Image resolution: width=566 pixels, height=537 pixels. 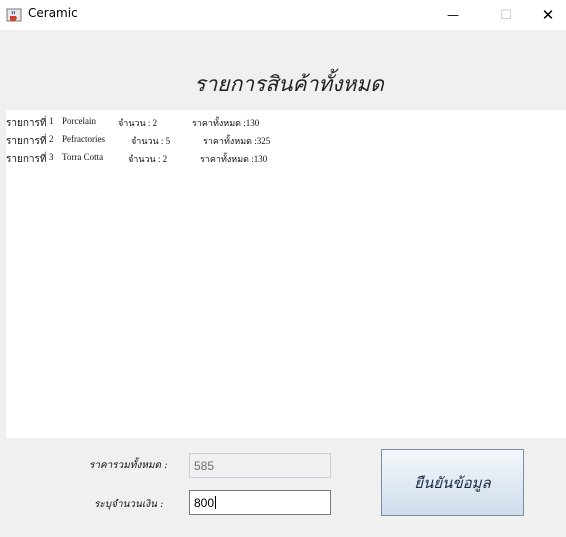 I want to click on text-caret, so click(x=216, y=502).